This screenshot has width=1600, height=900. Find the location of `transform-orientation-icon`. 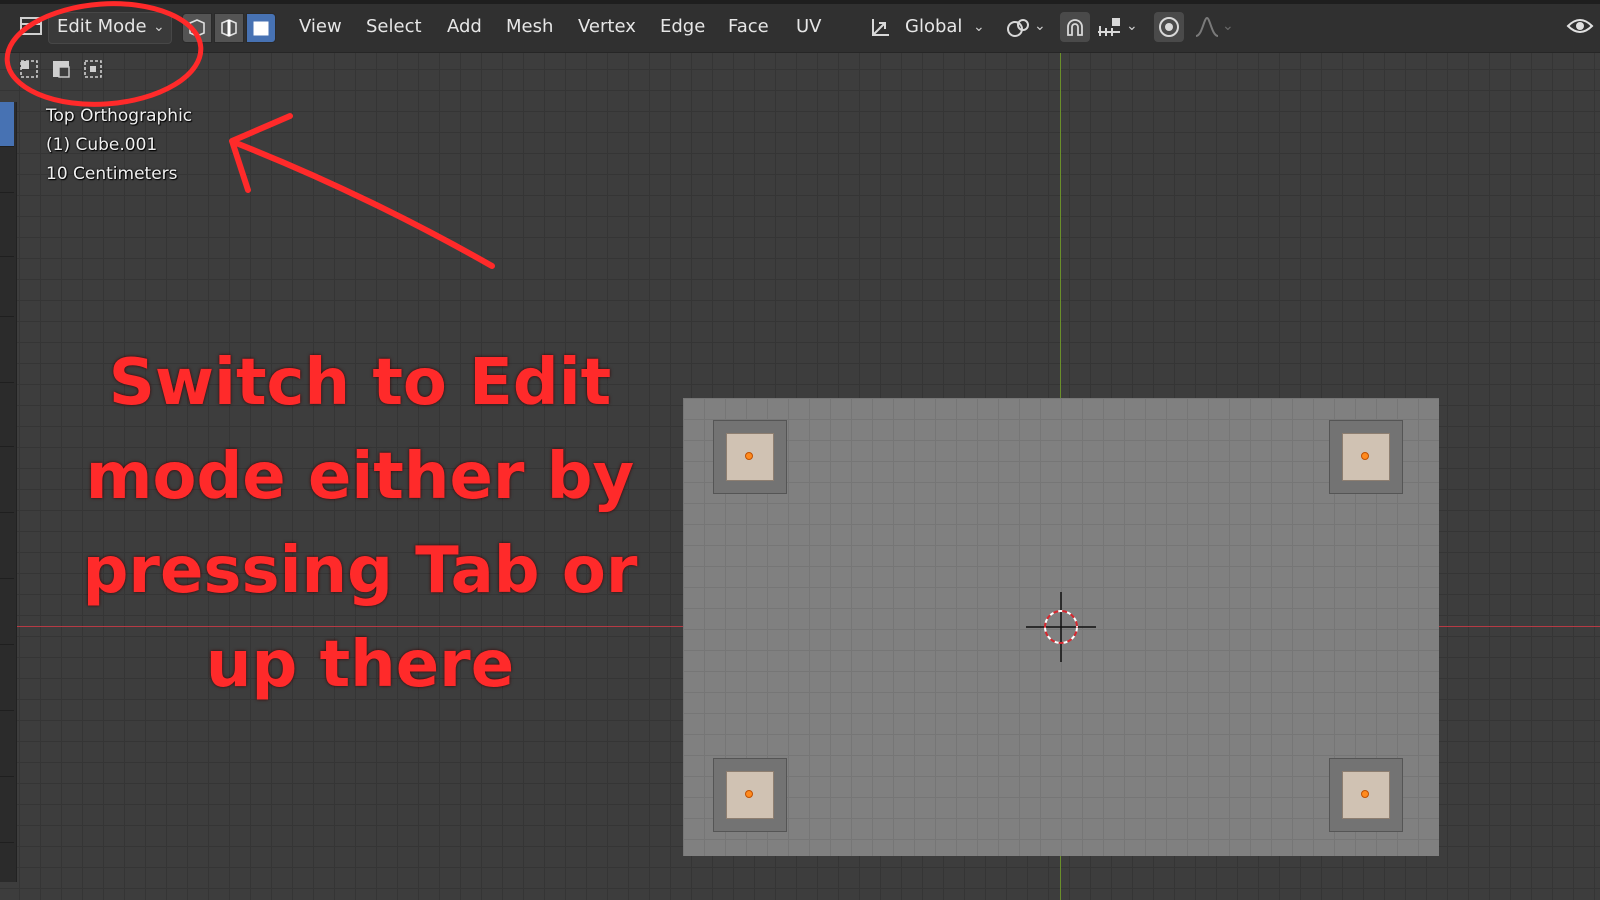

transform-orientation-icon is located at coordinates (880, 27).